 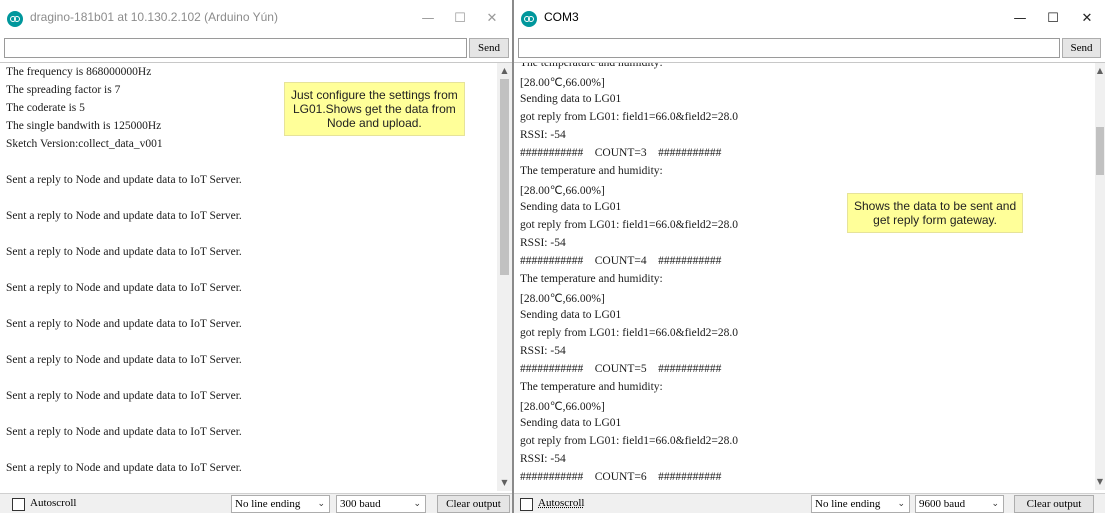 What do you see at coordinates (621, 369) in the screenshot?
I see `serial-output-line: ########### COUNT=5 ###########` at bounding box center [621, 369].